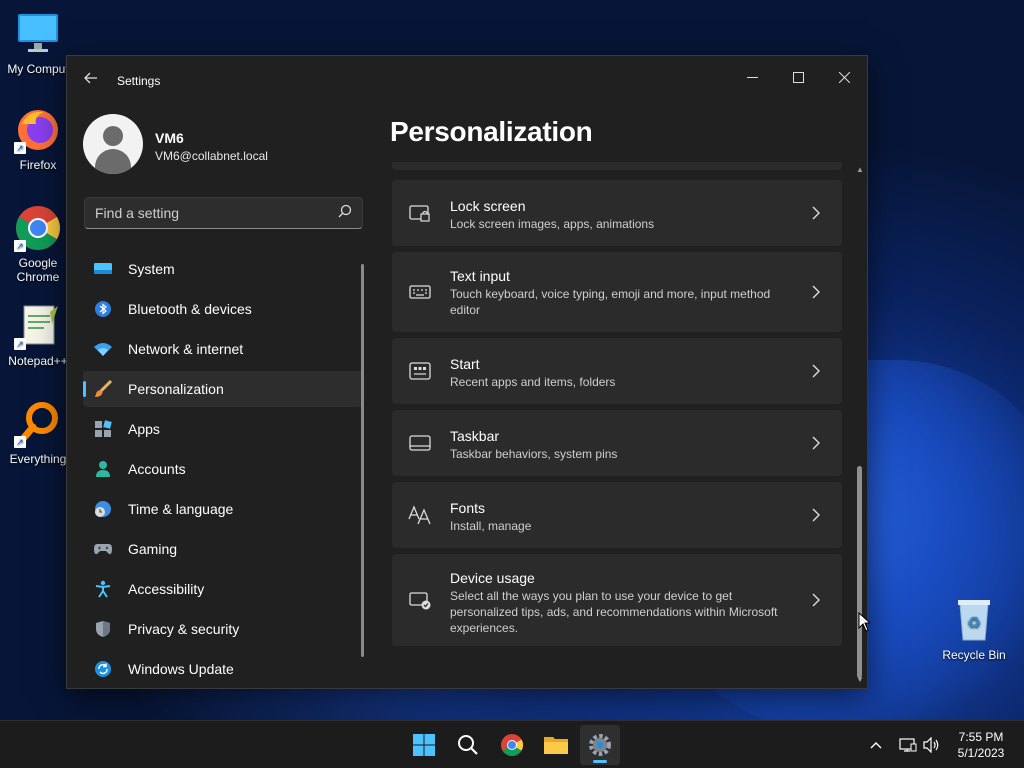 This screenshot has height=768, width=1024. I want to click on card-title: Taskbar, so click(475, 436).